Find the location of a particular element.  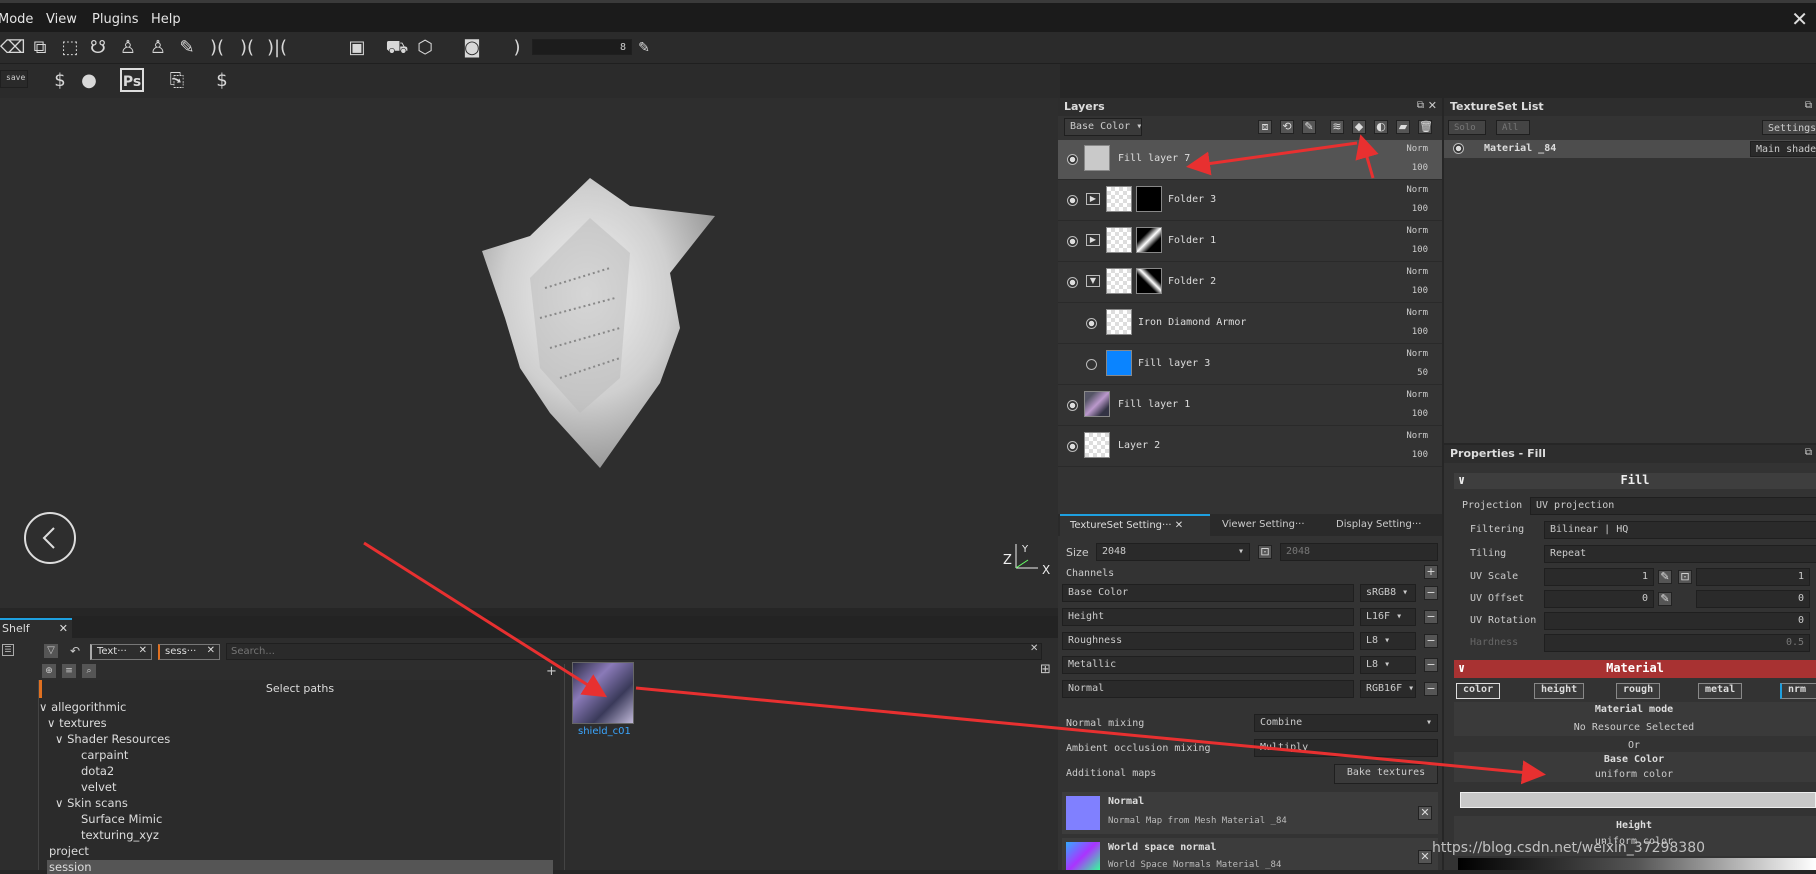

visibility-eye-off-icon is located at coordinates (1091, 364).